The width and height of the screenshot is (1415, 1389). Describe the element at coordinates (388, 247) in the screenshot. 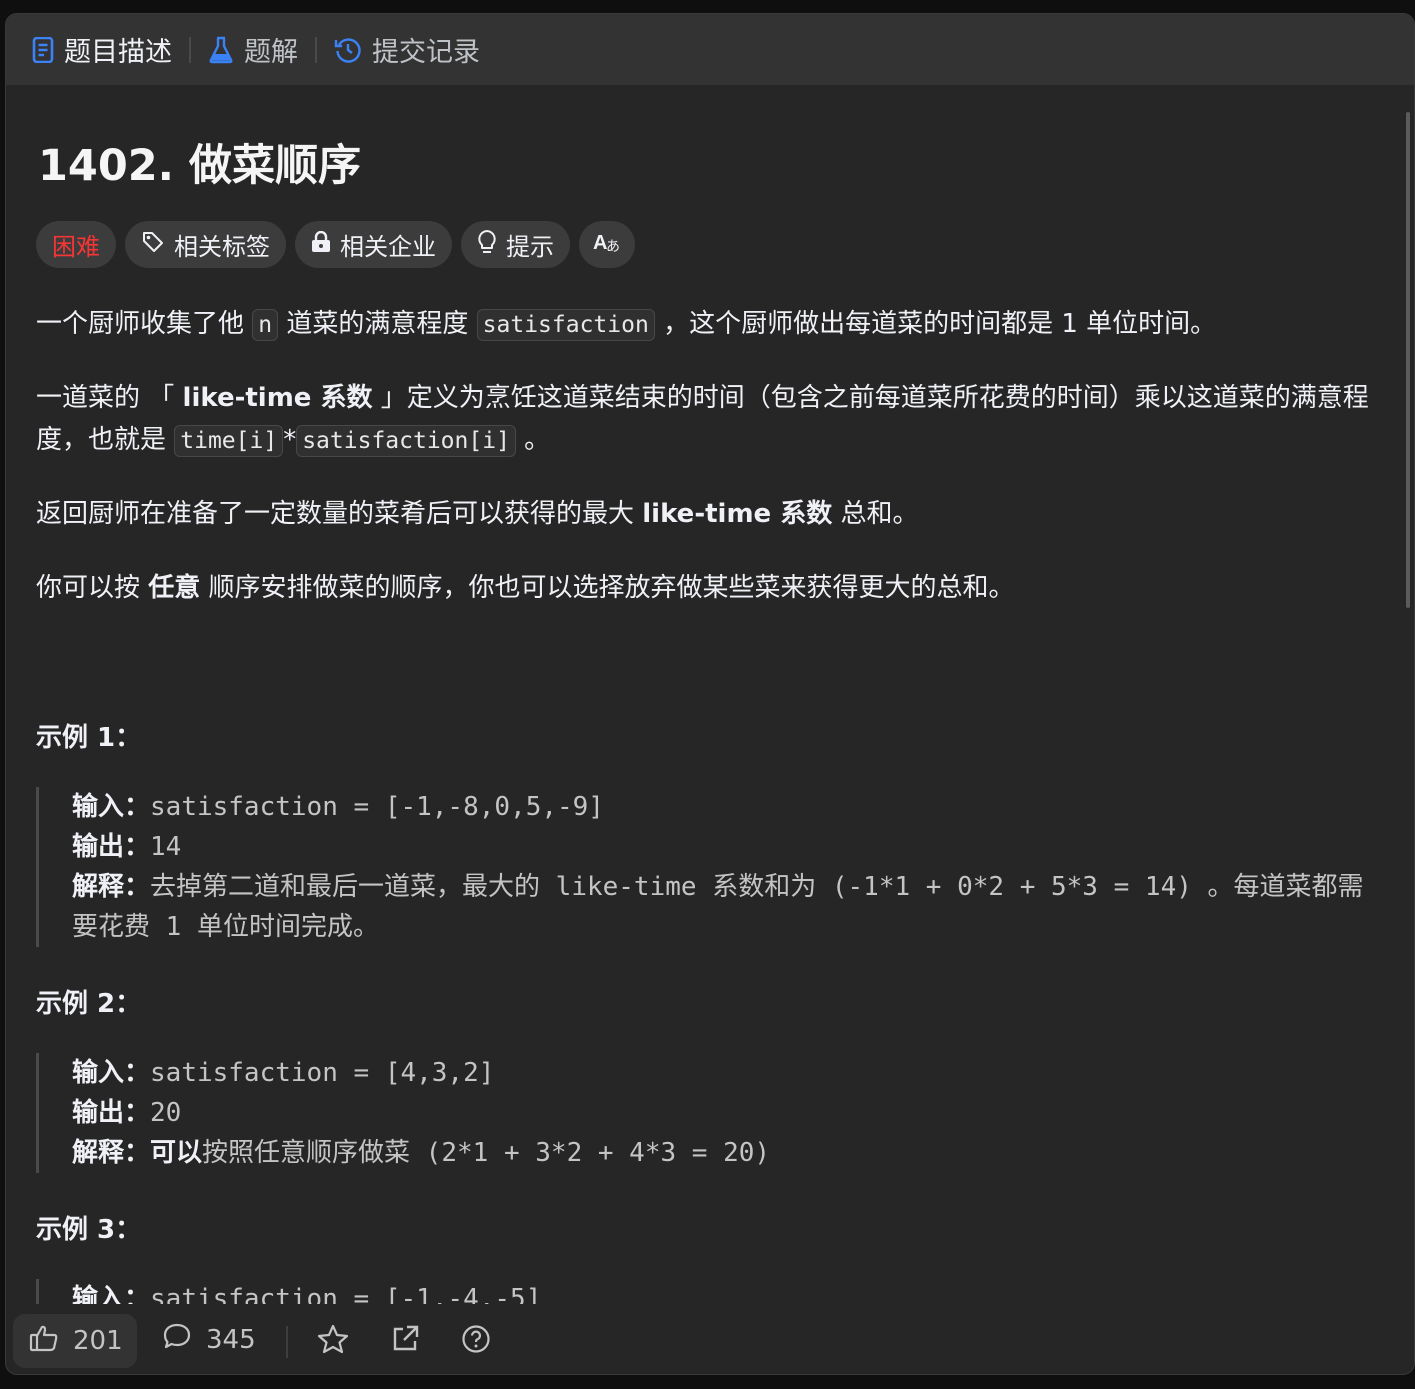

I see `related-companies-label: 相关企业` at that location.